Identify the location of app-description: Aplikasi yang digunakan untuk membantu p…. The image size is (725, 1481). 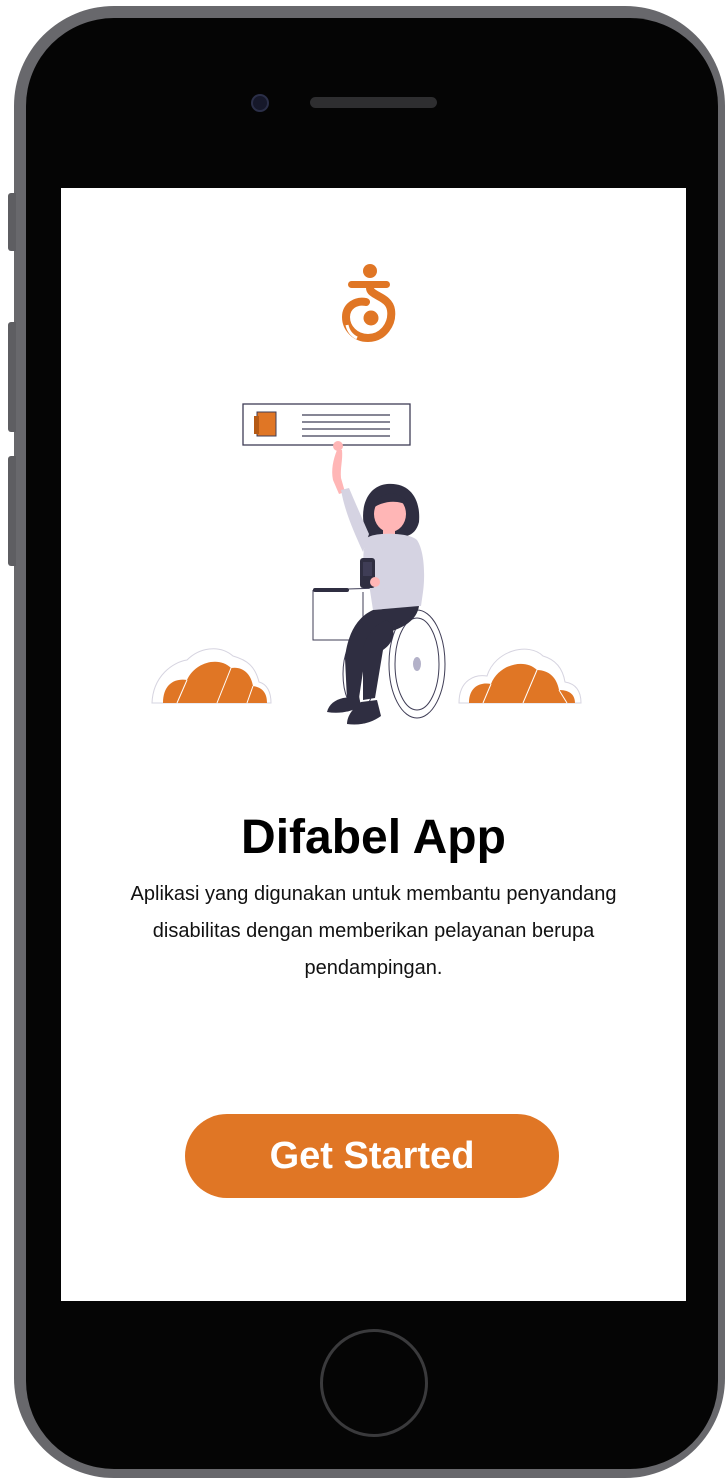
(373, 931).